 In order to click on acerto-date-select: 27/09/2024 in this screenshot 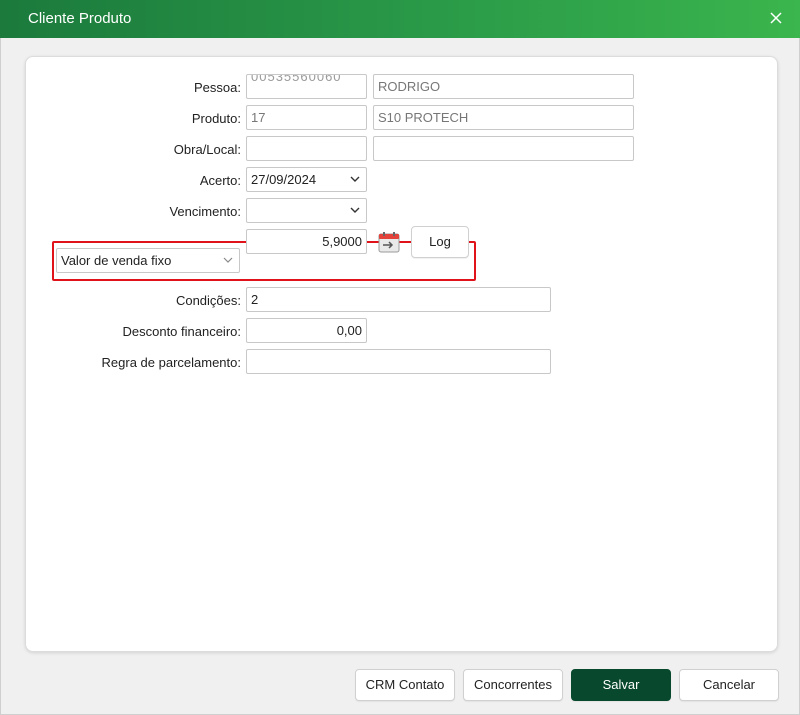, I will do `click(306, 179)`.